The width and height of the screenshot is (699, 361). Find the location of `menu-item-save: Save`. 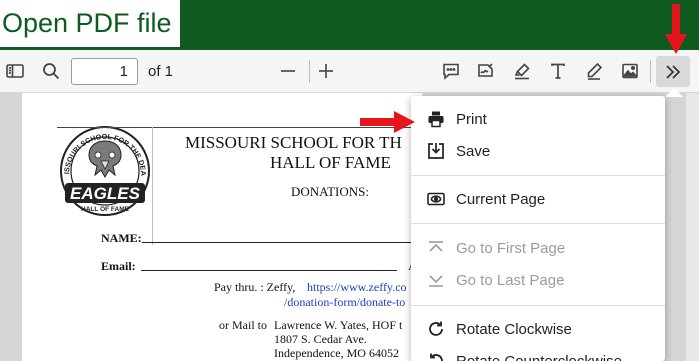

menu-item-save: Save is located at coordinates (538, 151).